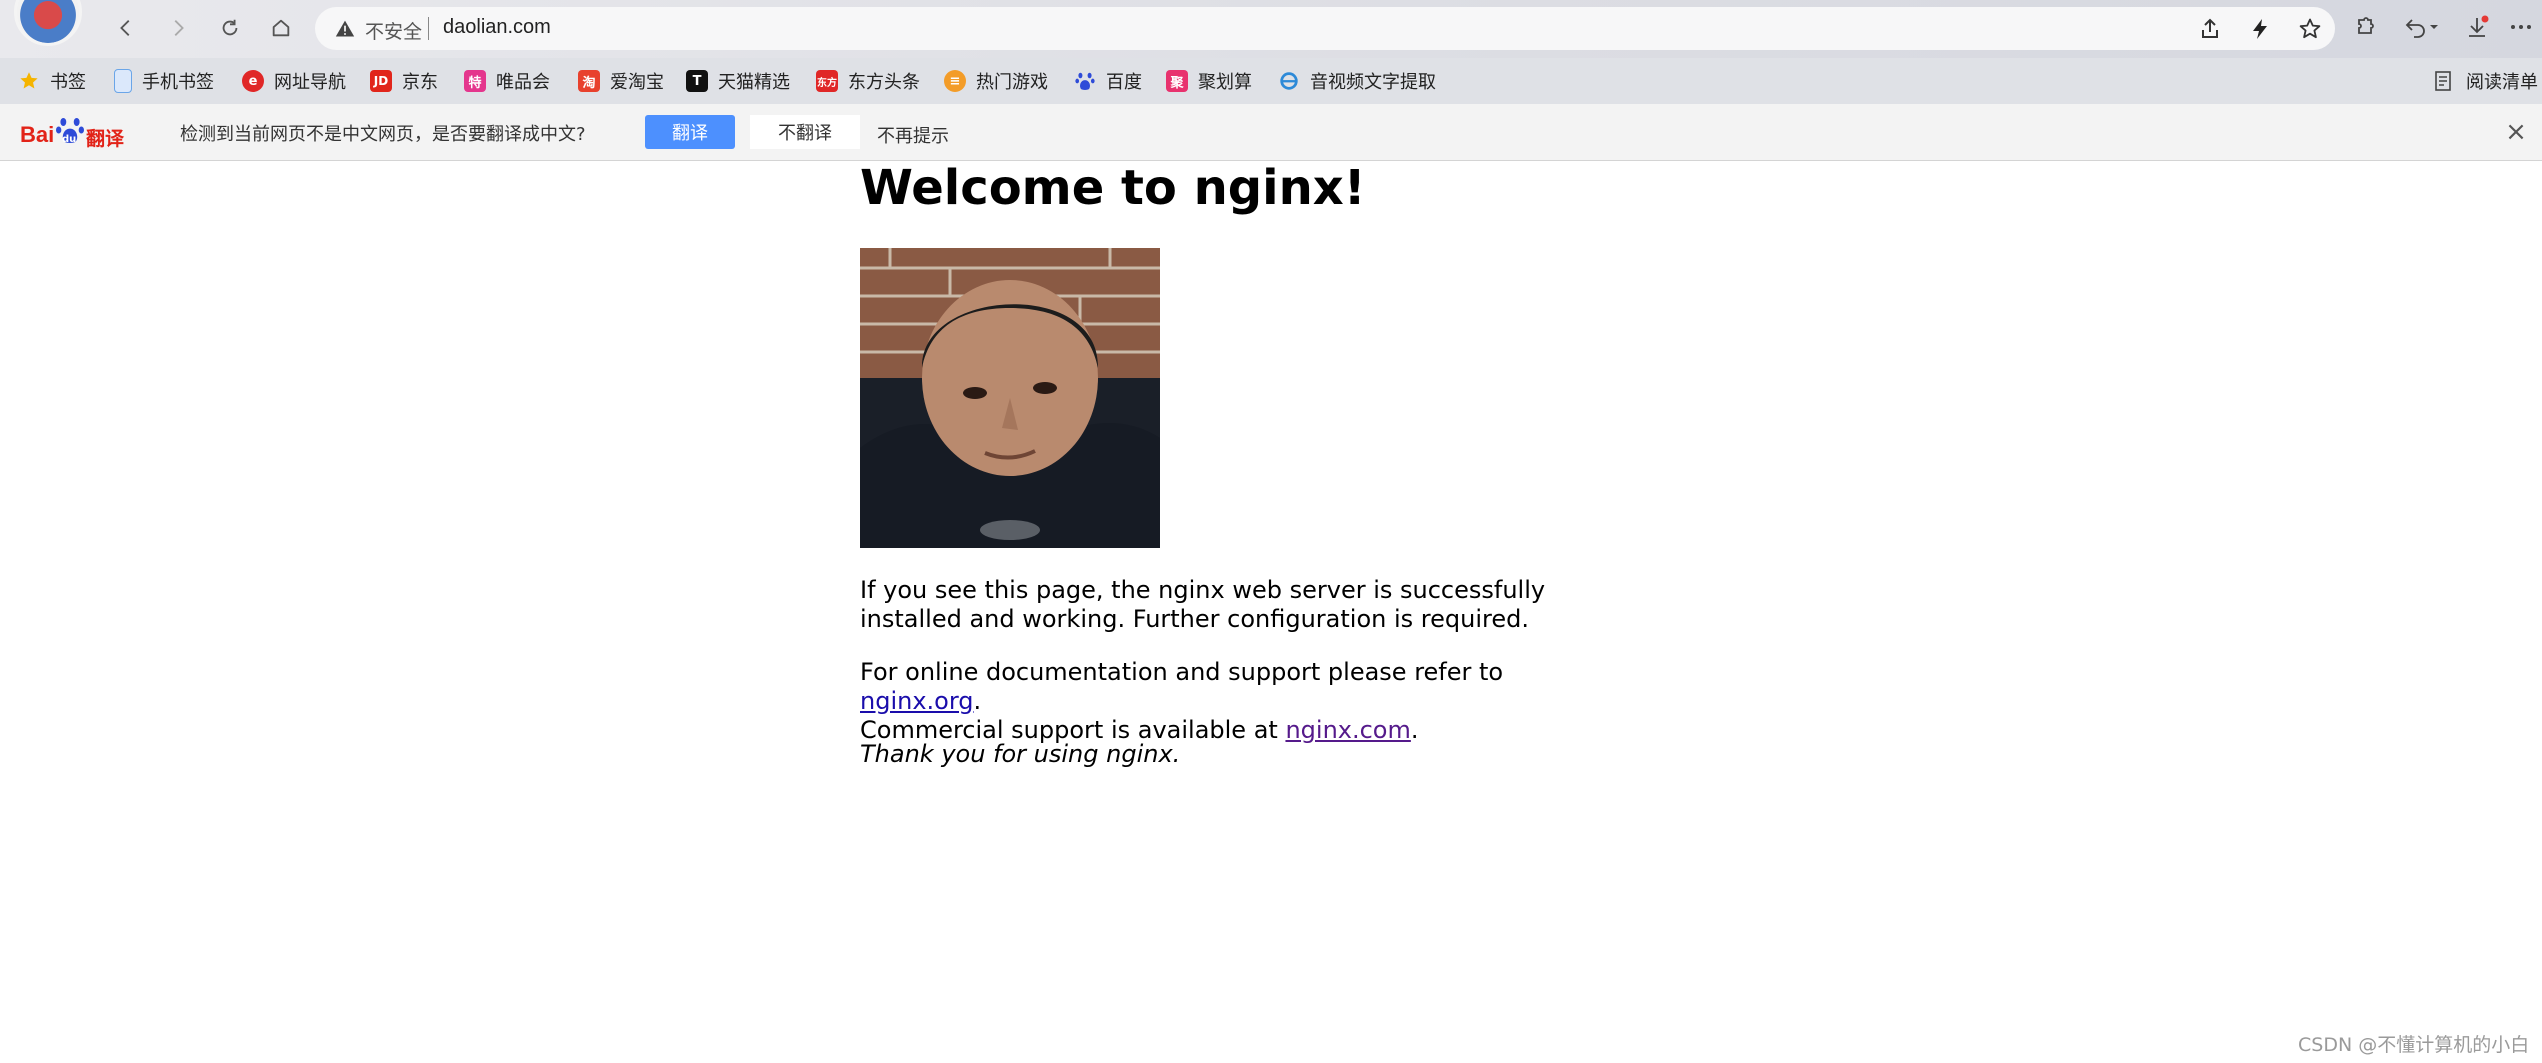 The height and width of the screenshot is (1063, 2542). I want to click on translate-message: 检测到当前网页不是中文网页，是否要翻译成中文?, so click(383, 134).